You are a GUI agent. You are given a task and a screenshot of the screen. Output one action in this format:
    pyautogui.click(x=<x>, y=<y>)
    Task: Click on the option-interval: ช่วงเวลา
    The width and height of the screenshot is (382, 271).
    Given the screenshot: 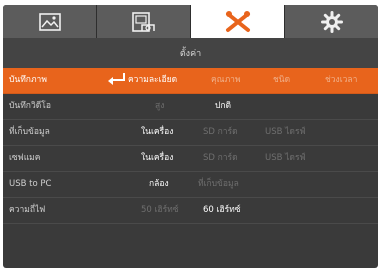 What is the action you would take?
    pyautogui.click(x=341, y=80)
    